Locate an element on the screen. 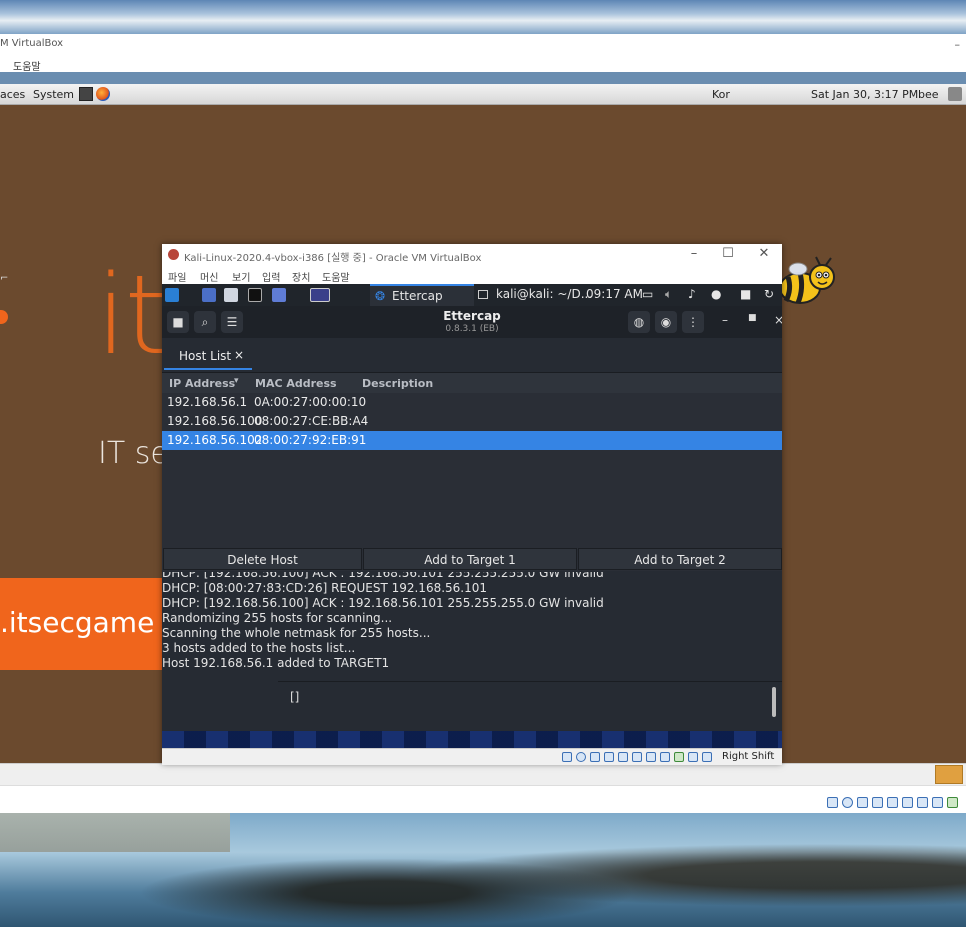 The image size is (966, 927). host-ip: 192.168.56.102 is located at coordinates (215, 440).